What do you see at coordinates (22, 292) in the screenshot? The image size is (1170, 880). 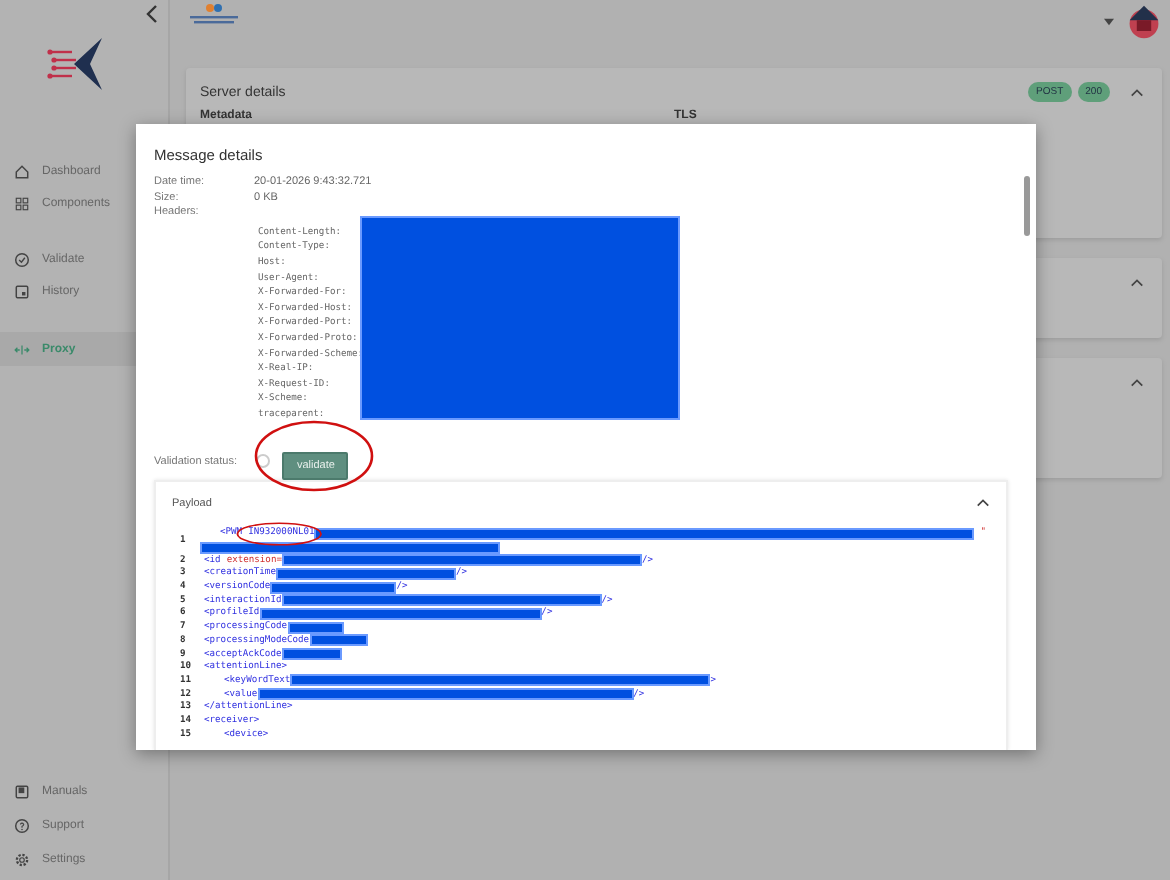 I see `history-icon` at bounding box center [22, 292].